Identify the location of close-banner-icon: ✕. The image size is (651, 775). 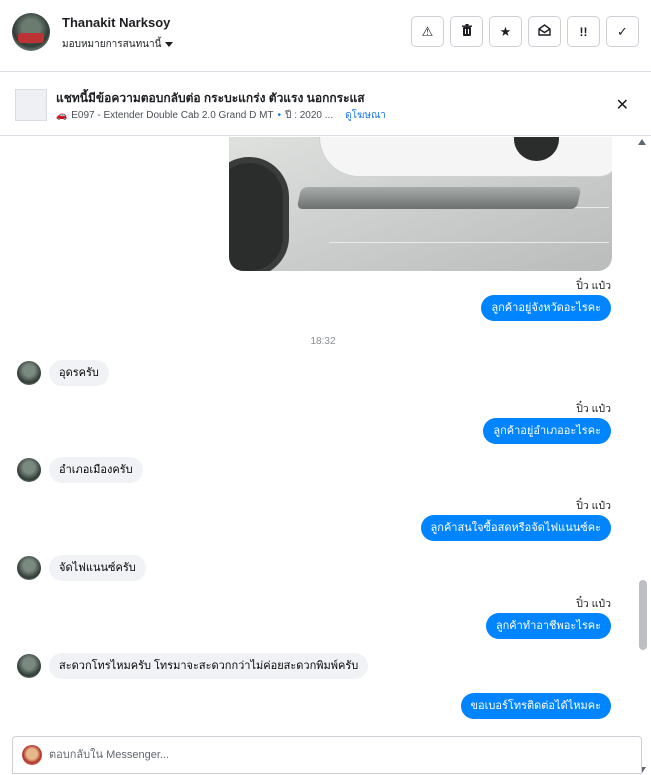
(622, 105).